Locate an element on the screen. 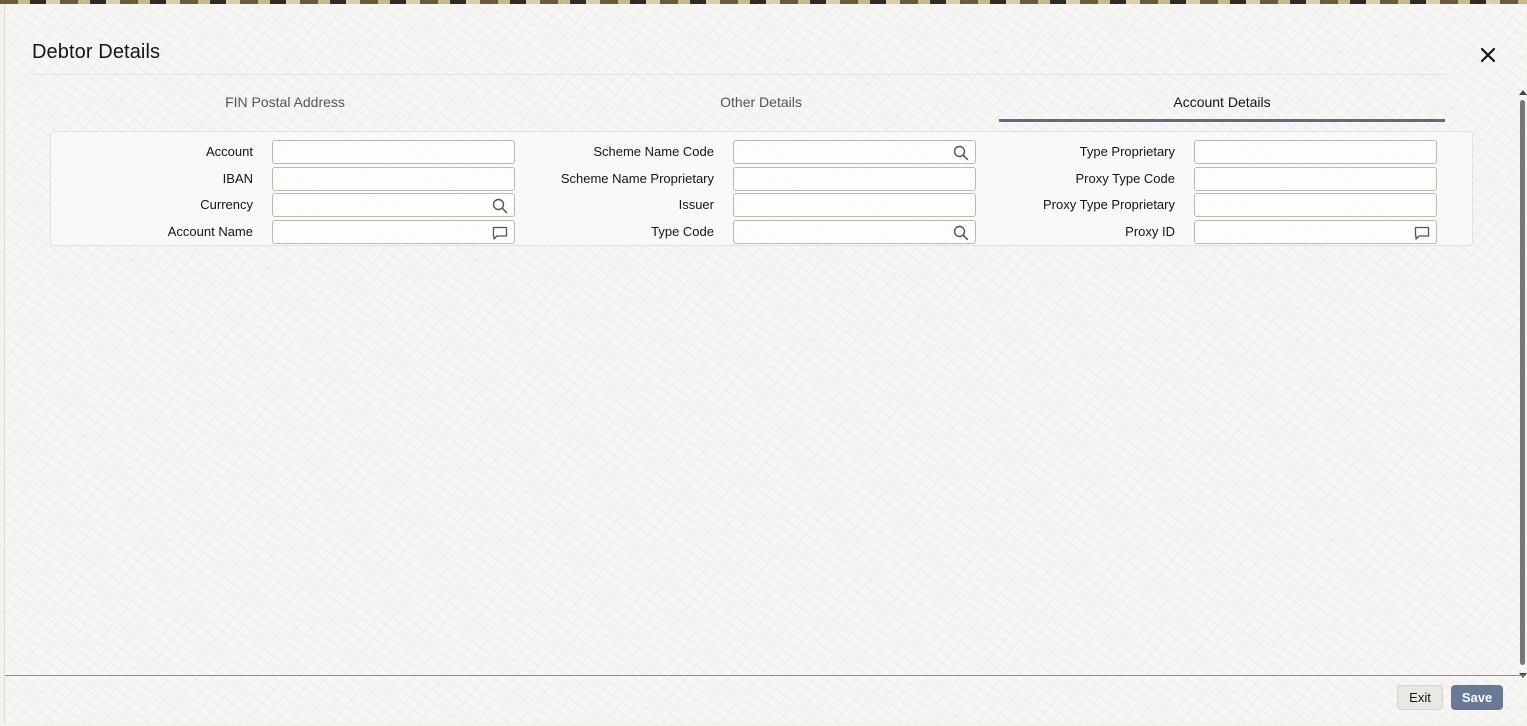  save-button: Save is located at coordinates (1477, 697).